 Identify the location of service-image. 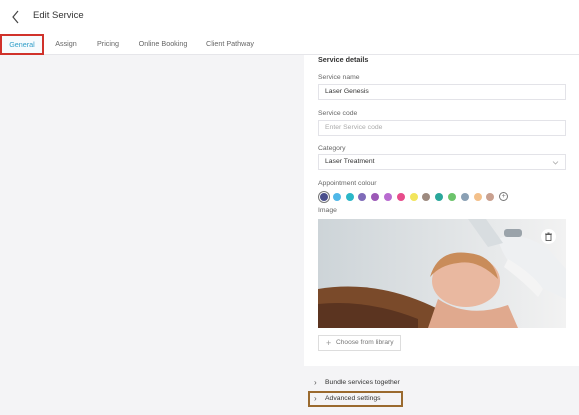
(442, 273).